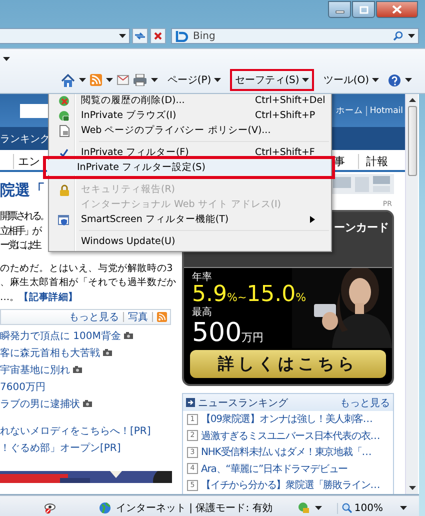 The height and width of the screenshot is (516, 425). What do you see at coordinates (75, 449) in the screenshot?
I see `ad-link: ！ぐるめ部」オープン[PR]` at bounding box center [75, 449].